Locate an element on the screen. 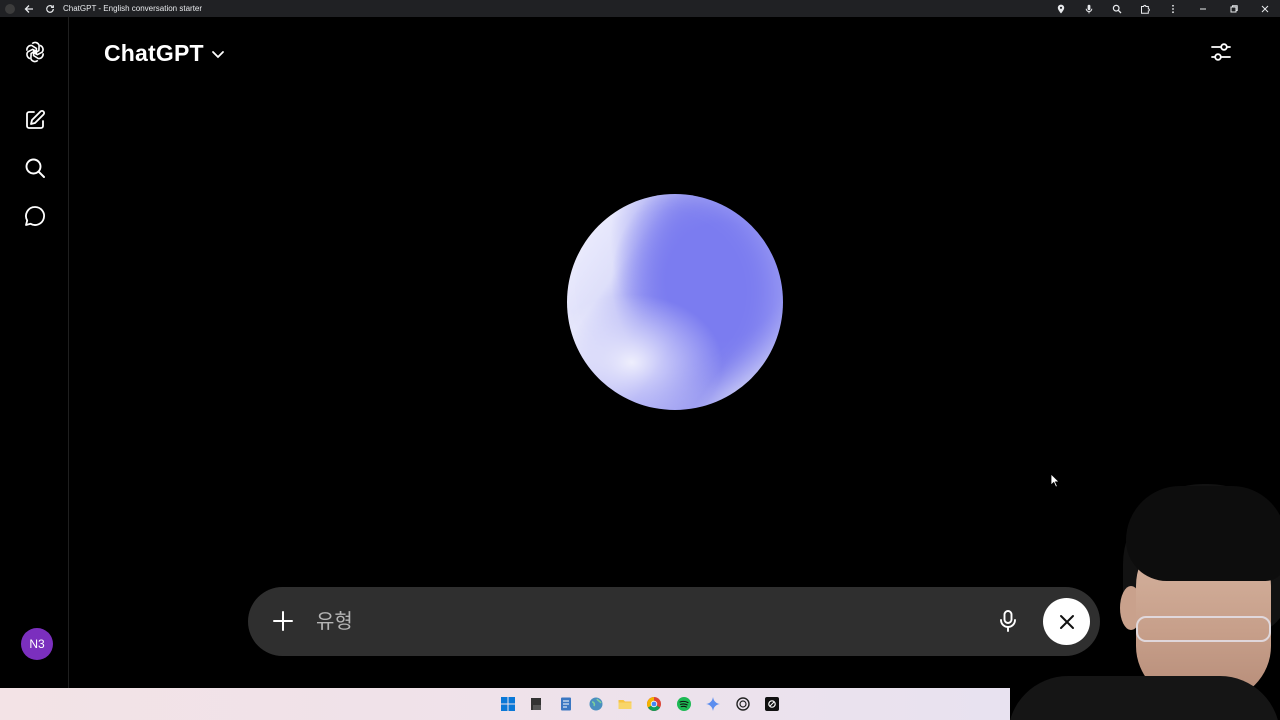 This screenshot has width=1280, height=720. spotify-icon is located at coordinates (684, 704).